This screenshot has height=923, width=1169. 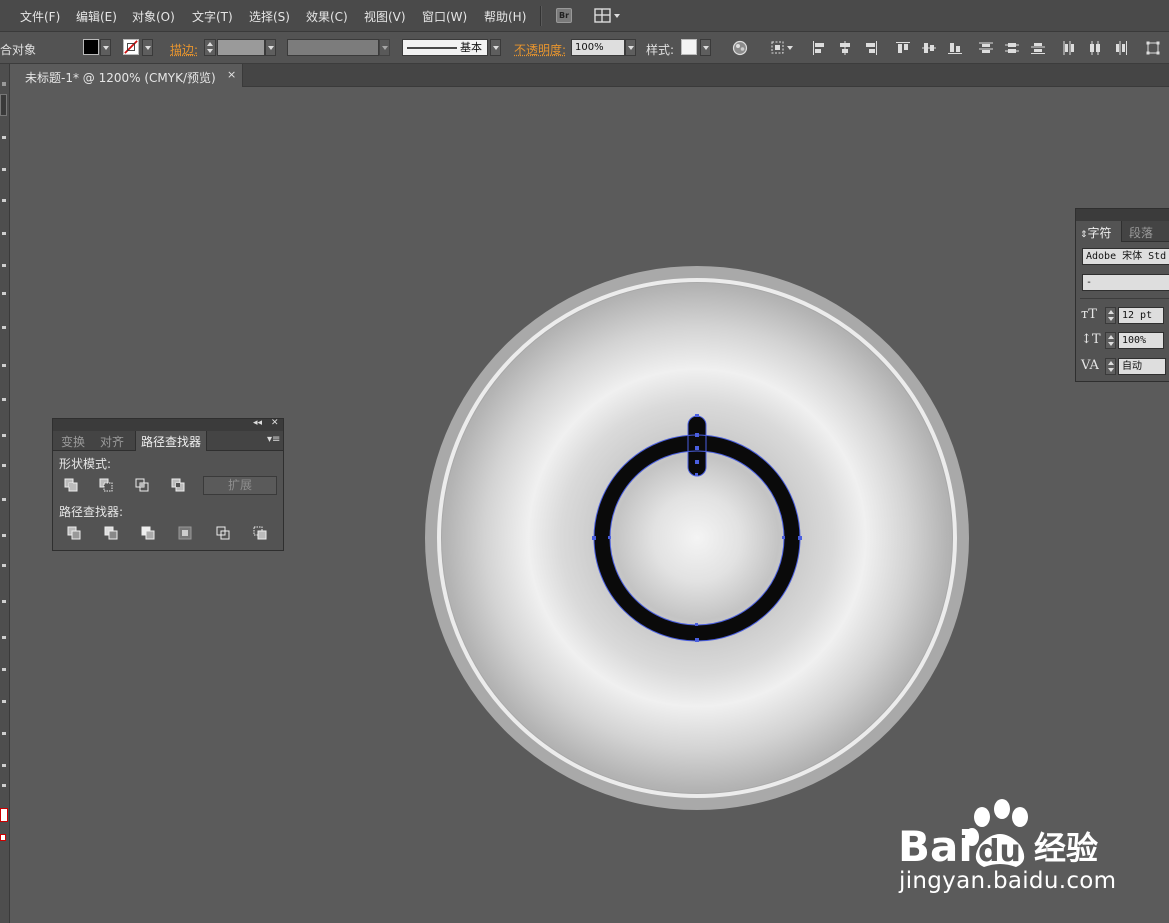 What do you see at coordinates (1066, 848) in the screenshot?
I see `svg-text: 经验` at bounding box center [1066, 848].